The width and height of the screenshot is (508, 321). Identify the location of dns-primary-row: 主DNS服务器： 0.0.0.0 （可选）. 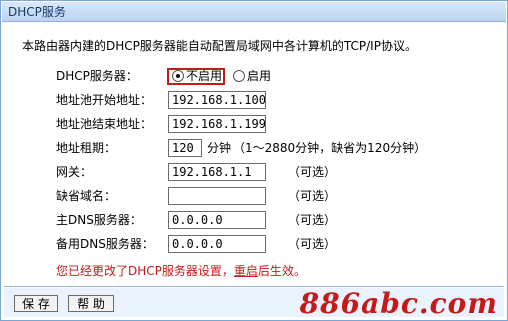
(254, 220).